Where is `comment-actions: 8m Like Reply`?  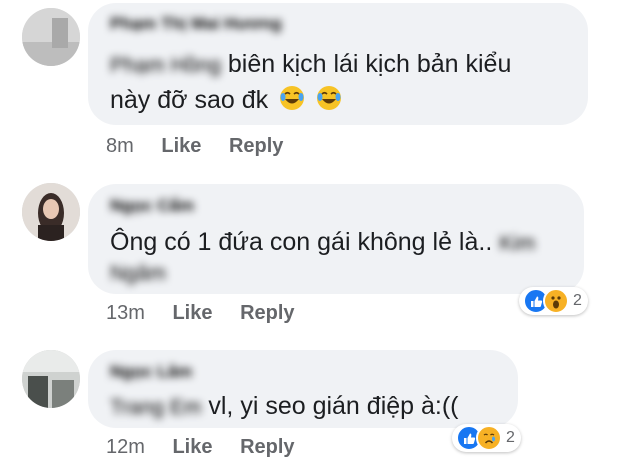
comment-actions: 8m Like Reply is located at coordinates (194, 146).